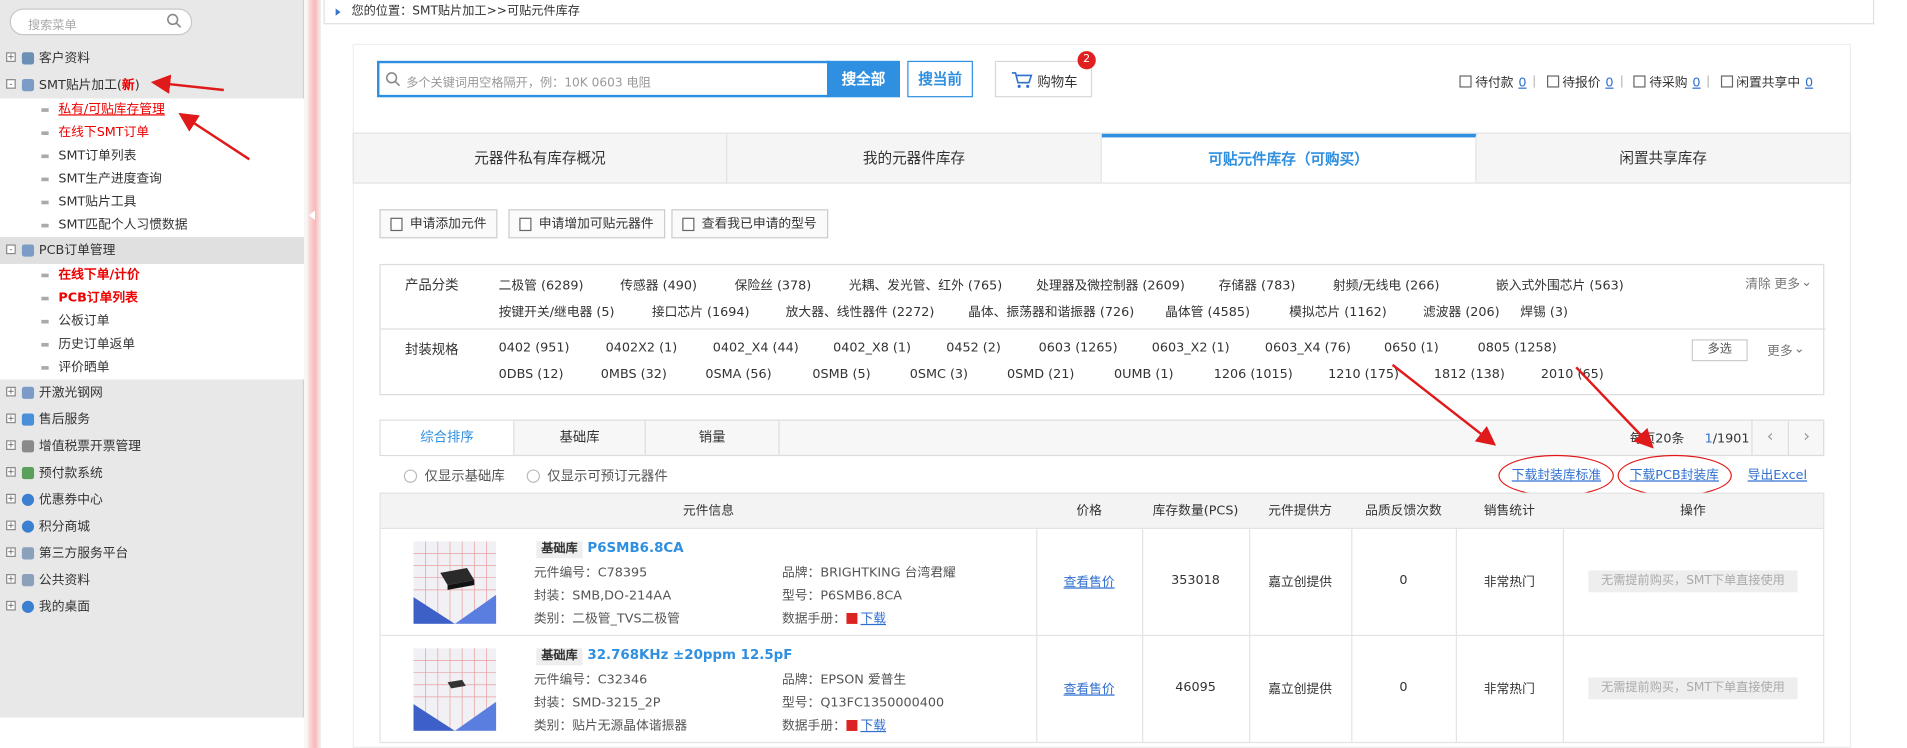 The height and width of the screenshot is (748, 1907). What do you see at coordinates (713, 437) in the screenshot?
I see `sort-sales: 销量` at bounding box center [713, 437].